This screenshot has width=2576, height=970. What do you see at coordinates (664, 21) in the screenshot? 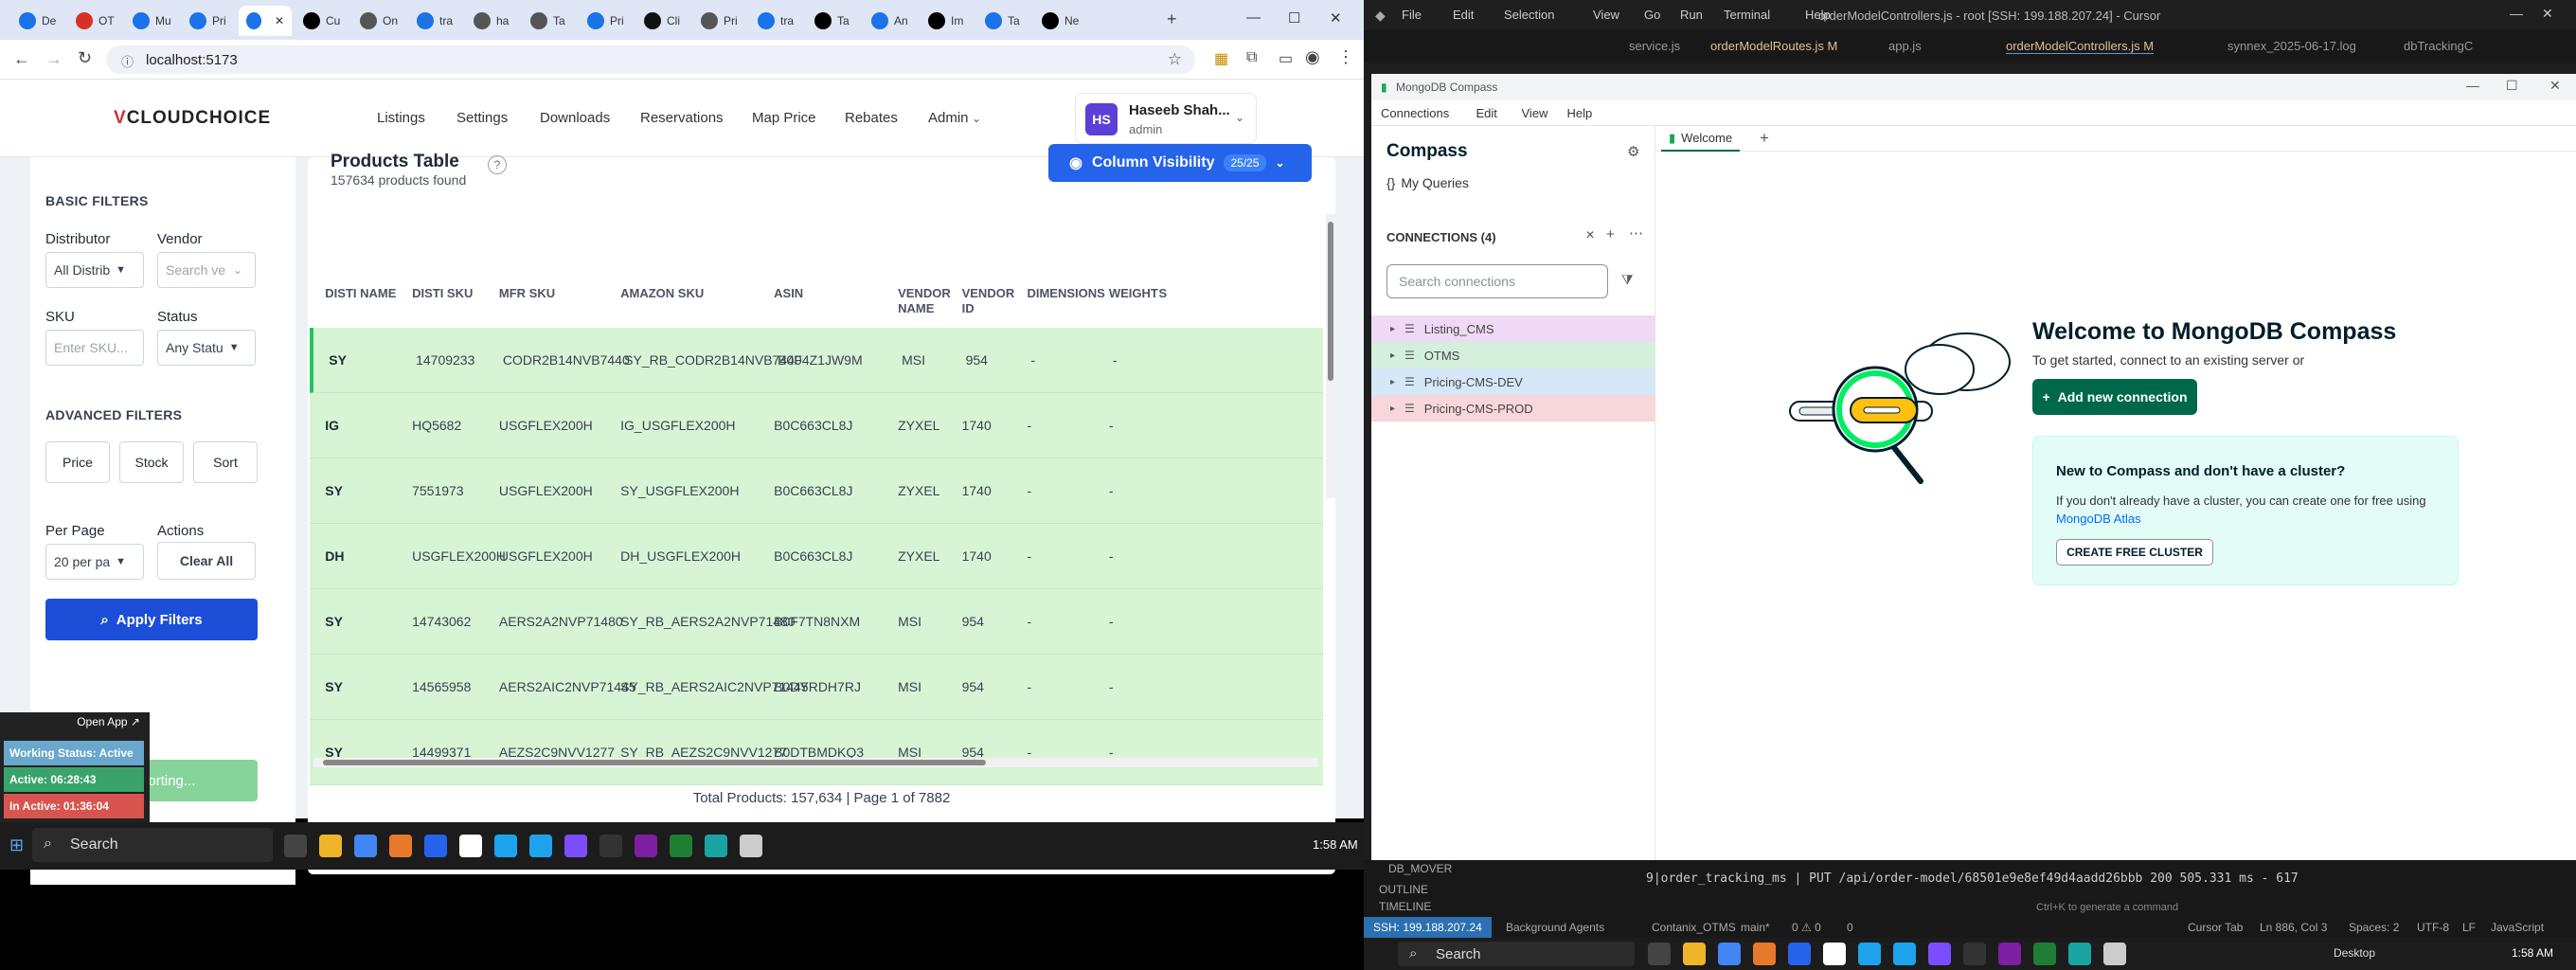
I see `browser-tab: Cli` at bounding box center [664, 21].